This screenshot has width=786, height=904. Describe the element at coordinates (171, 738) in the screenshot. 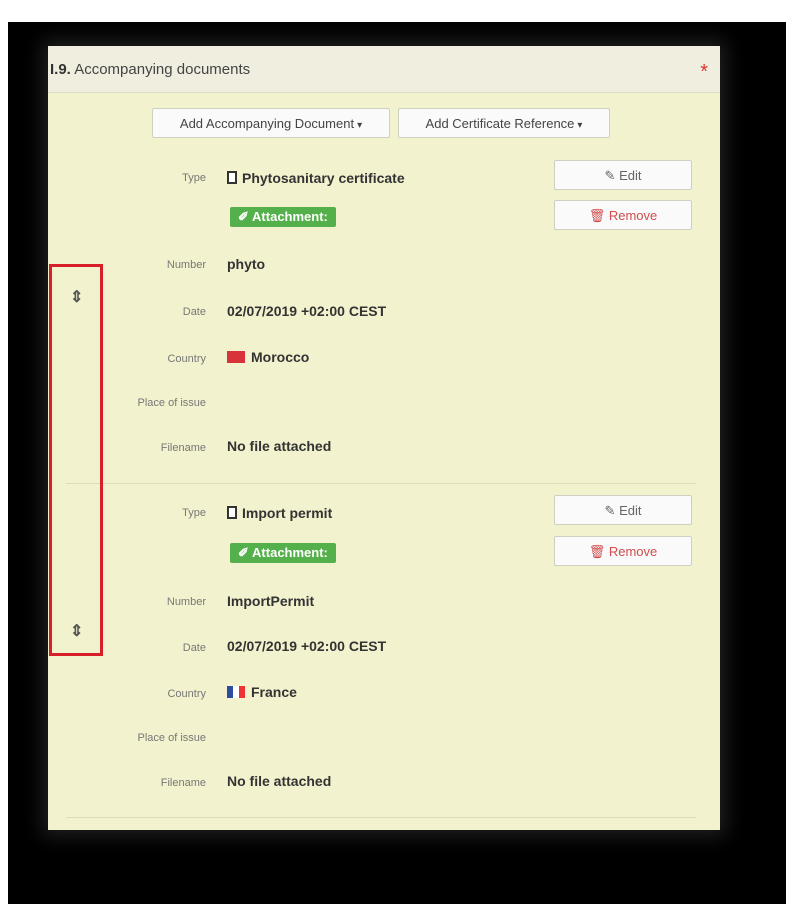

I see `place-of-issue-label: Place of issue` at that location.